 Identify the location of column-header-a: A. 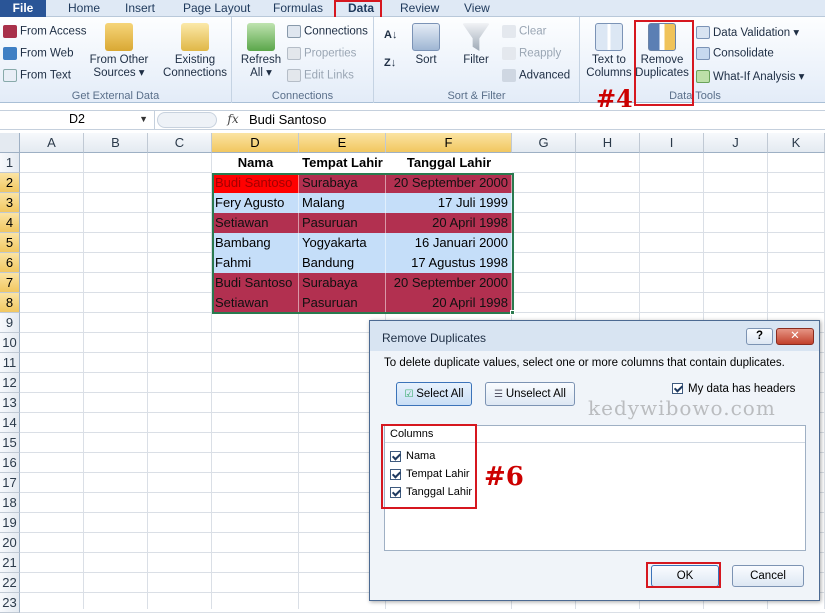
(52, 143).